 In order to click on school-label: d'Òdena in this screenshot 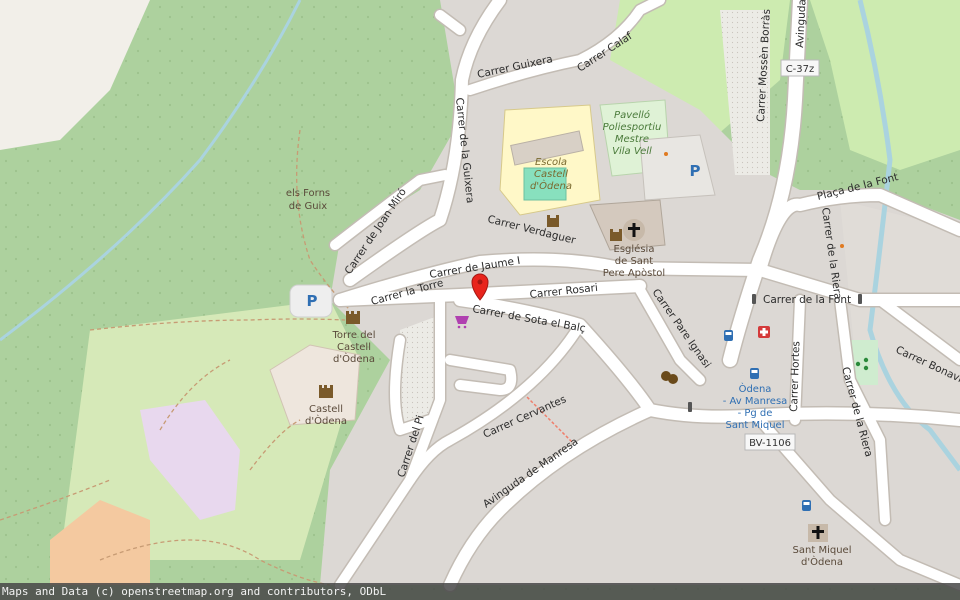, I will do `click(551, 185)`.